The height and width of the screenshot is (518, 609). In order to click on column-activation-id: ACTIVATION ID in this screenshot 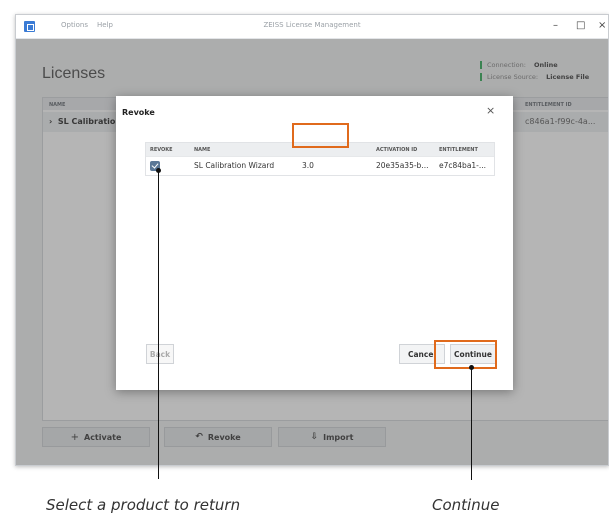, I will do `click(397, 150)`.